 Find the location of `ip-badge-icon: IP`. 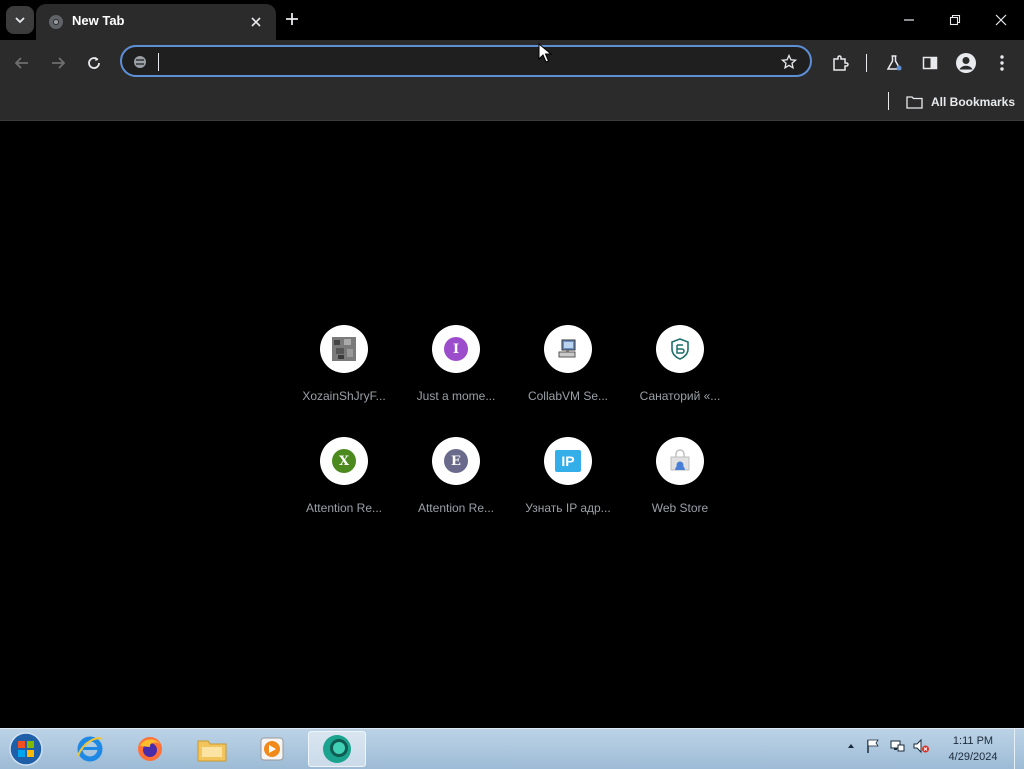

ip-badge-icon: IP is located at coordinates (568, 461).